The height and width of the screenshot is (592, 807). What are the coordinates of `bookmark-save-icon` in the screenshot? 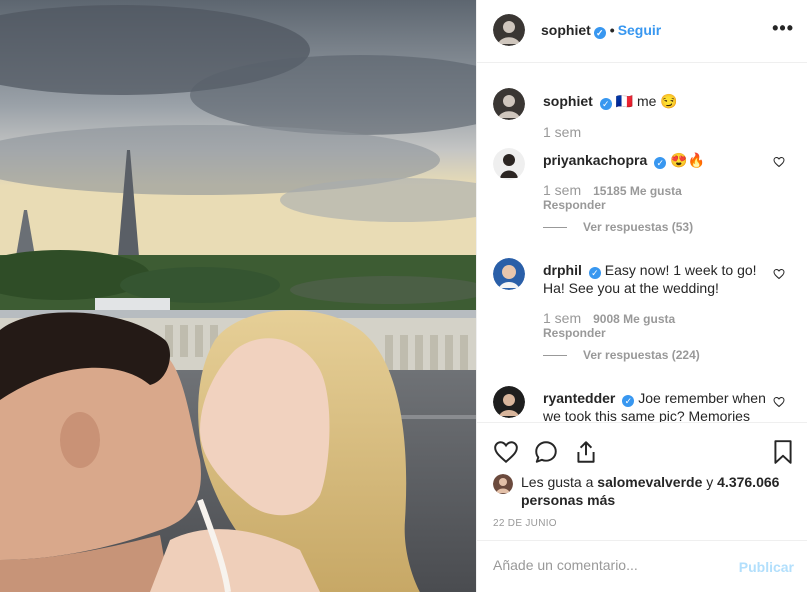 It's located at (783, 452).